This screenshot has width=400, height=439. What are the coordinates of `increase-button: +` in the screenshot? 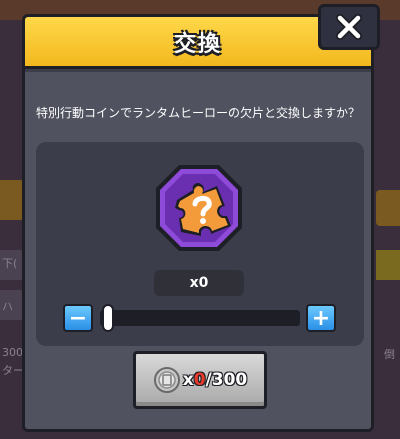 It's located at (321, 318).